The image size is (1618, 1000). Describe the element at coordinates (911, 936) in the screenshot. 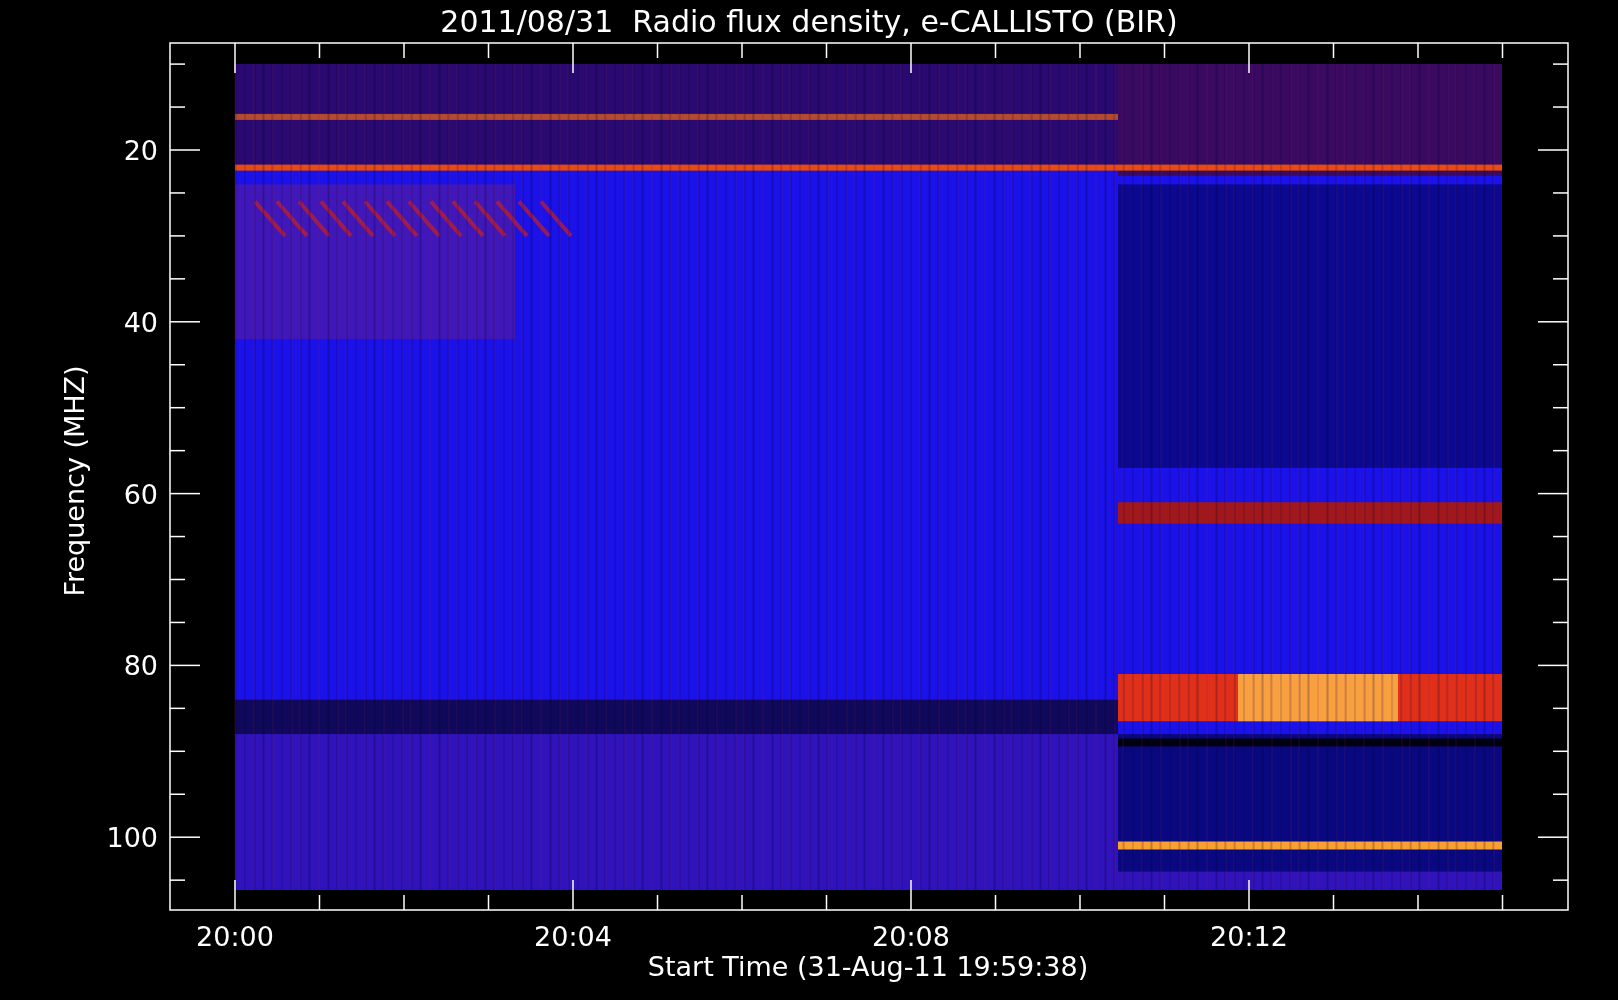

I see `x-tick-label: 20:08` at that location.